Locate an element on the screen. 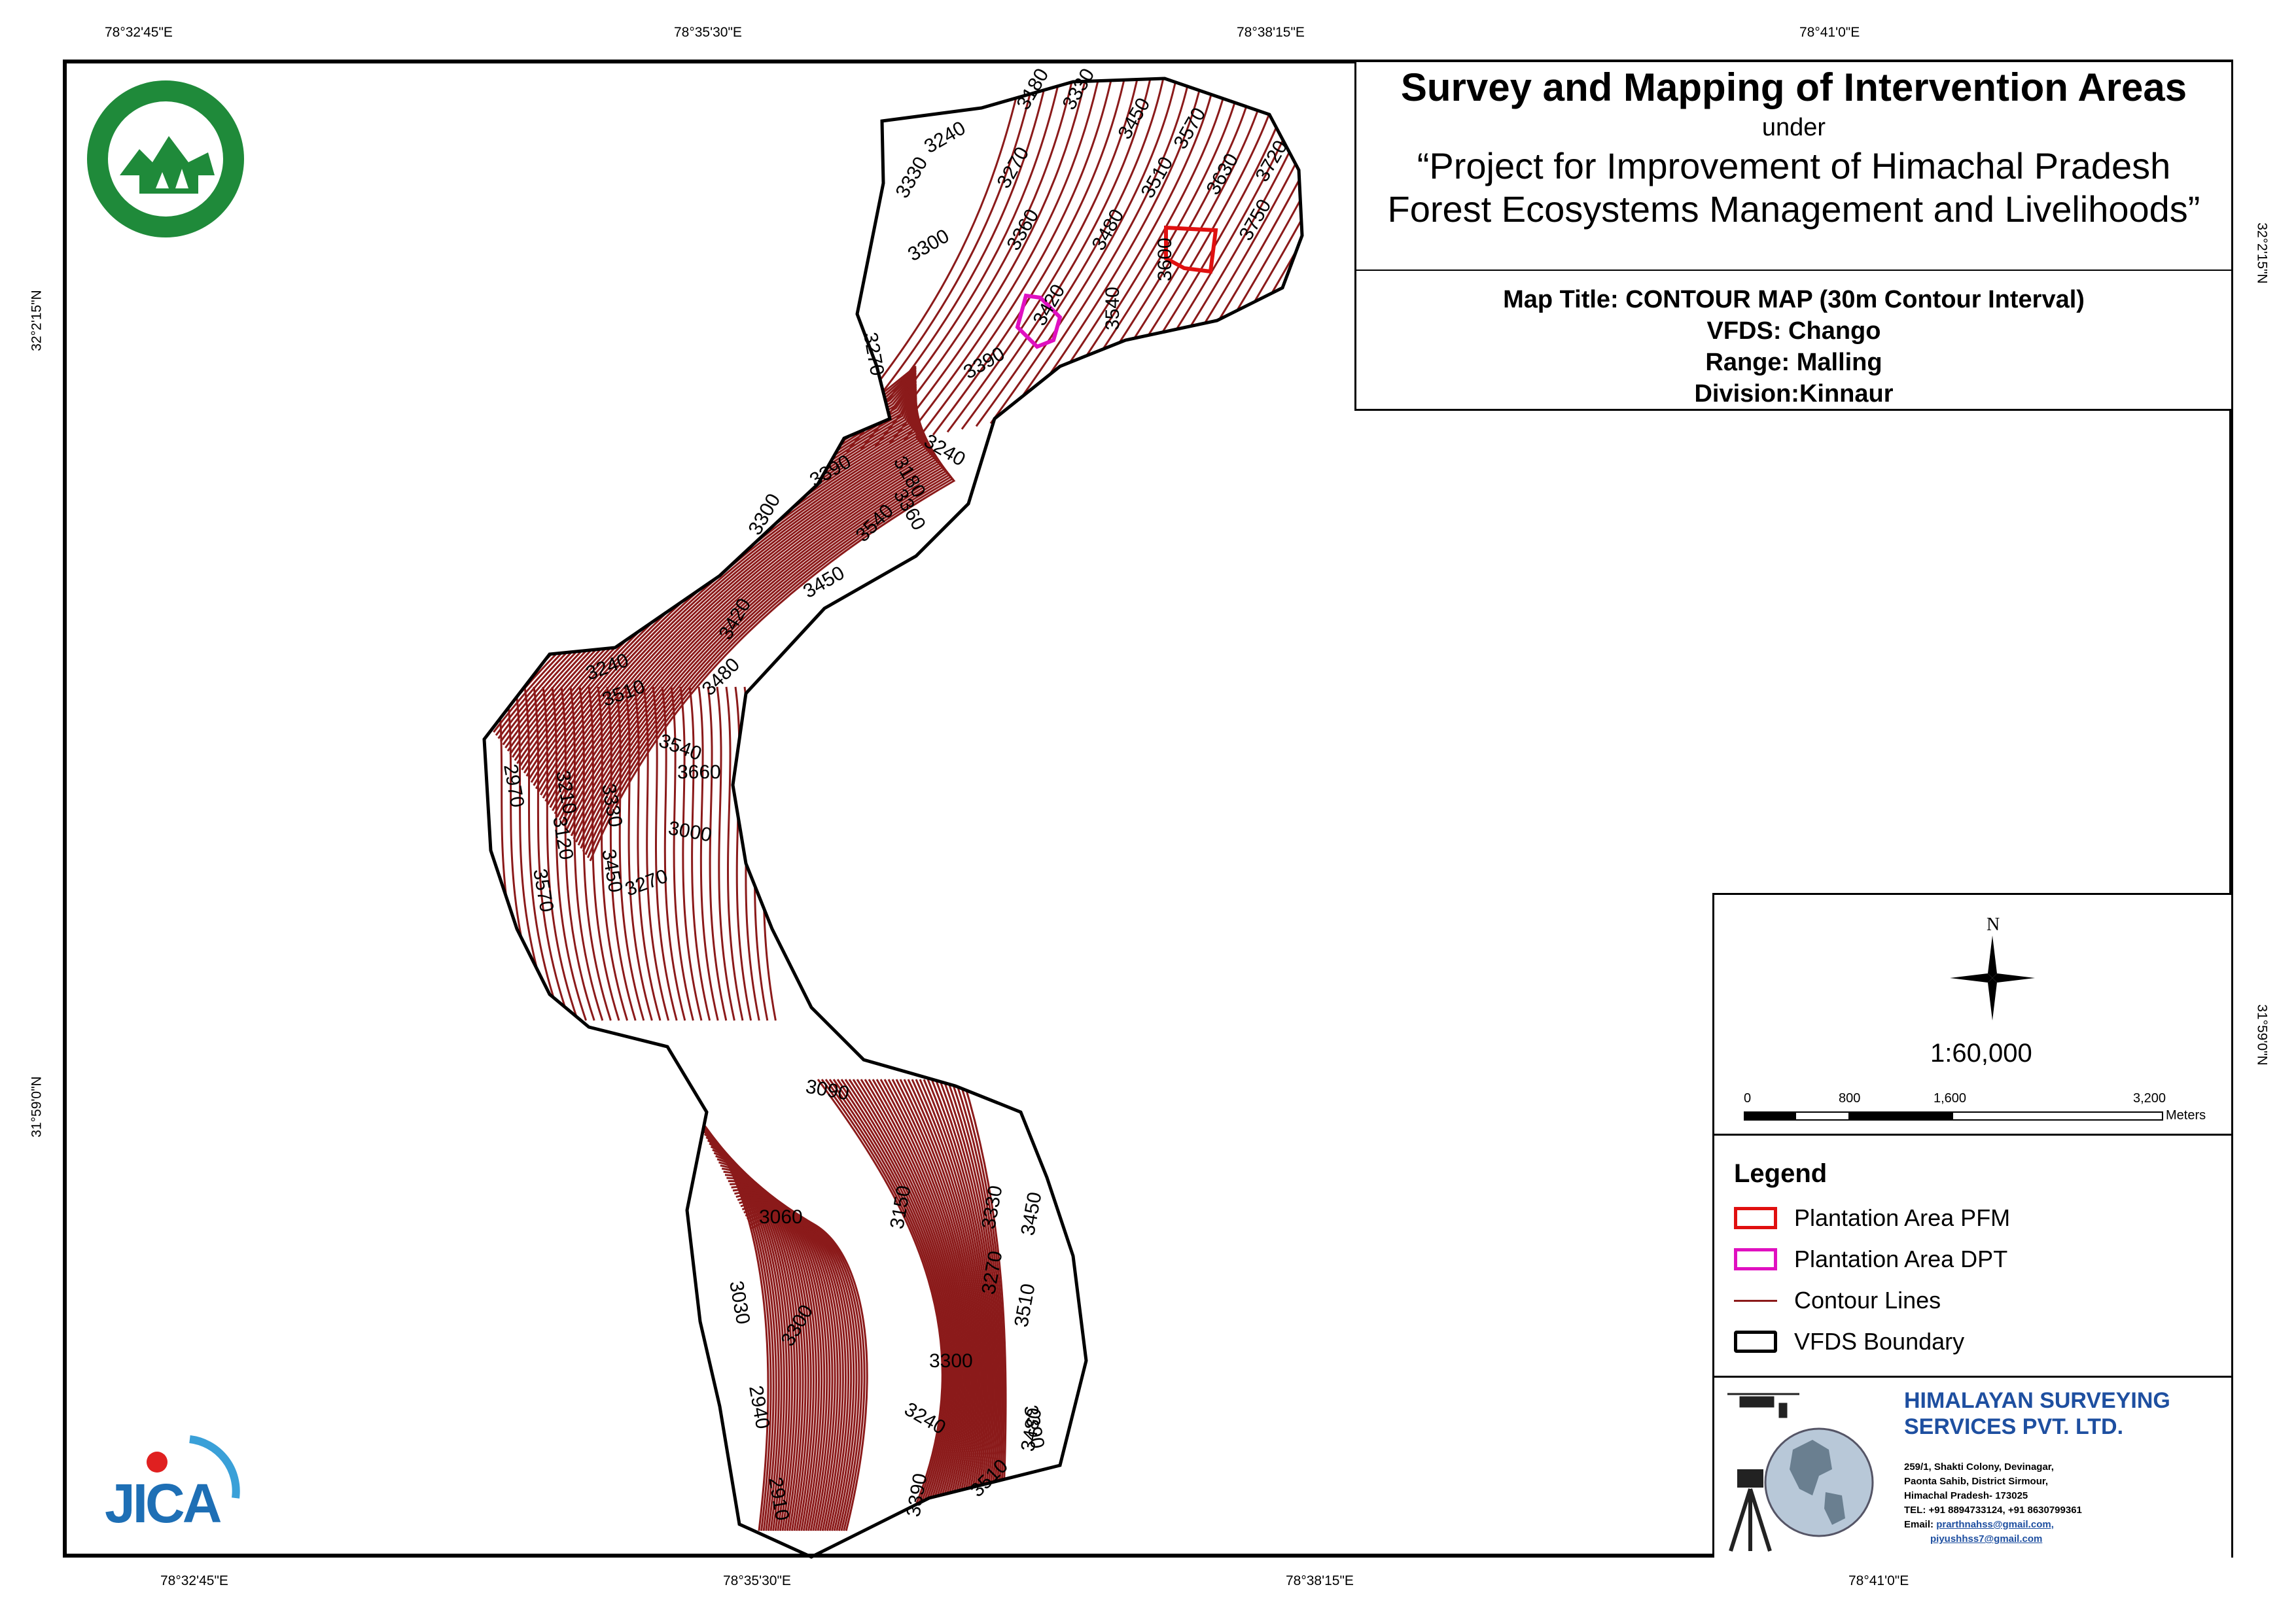  legend-item-boundary: VFDS Boundary is located at coordinates (1849, 1342).